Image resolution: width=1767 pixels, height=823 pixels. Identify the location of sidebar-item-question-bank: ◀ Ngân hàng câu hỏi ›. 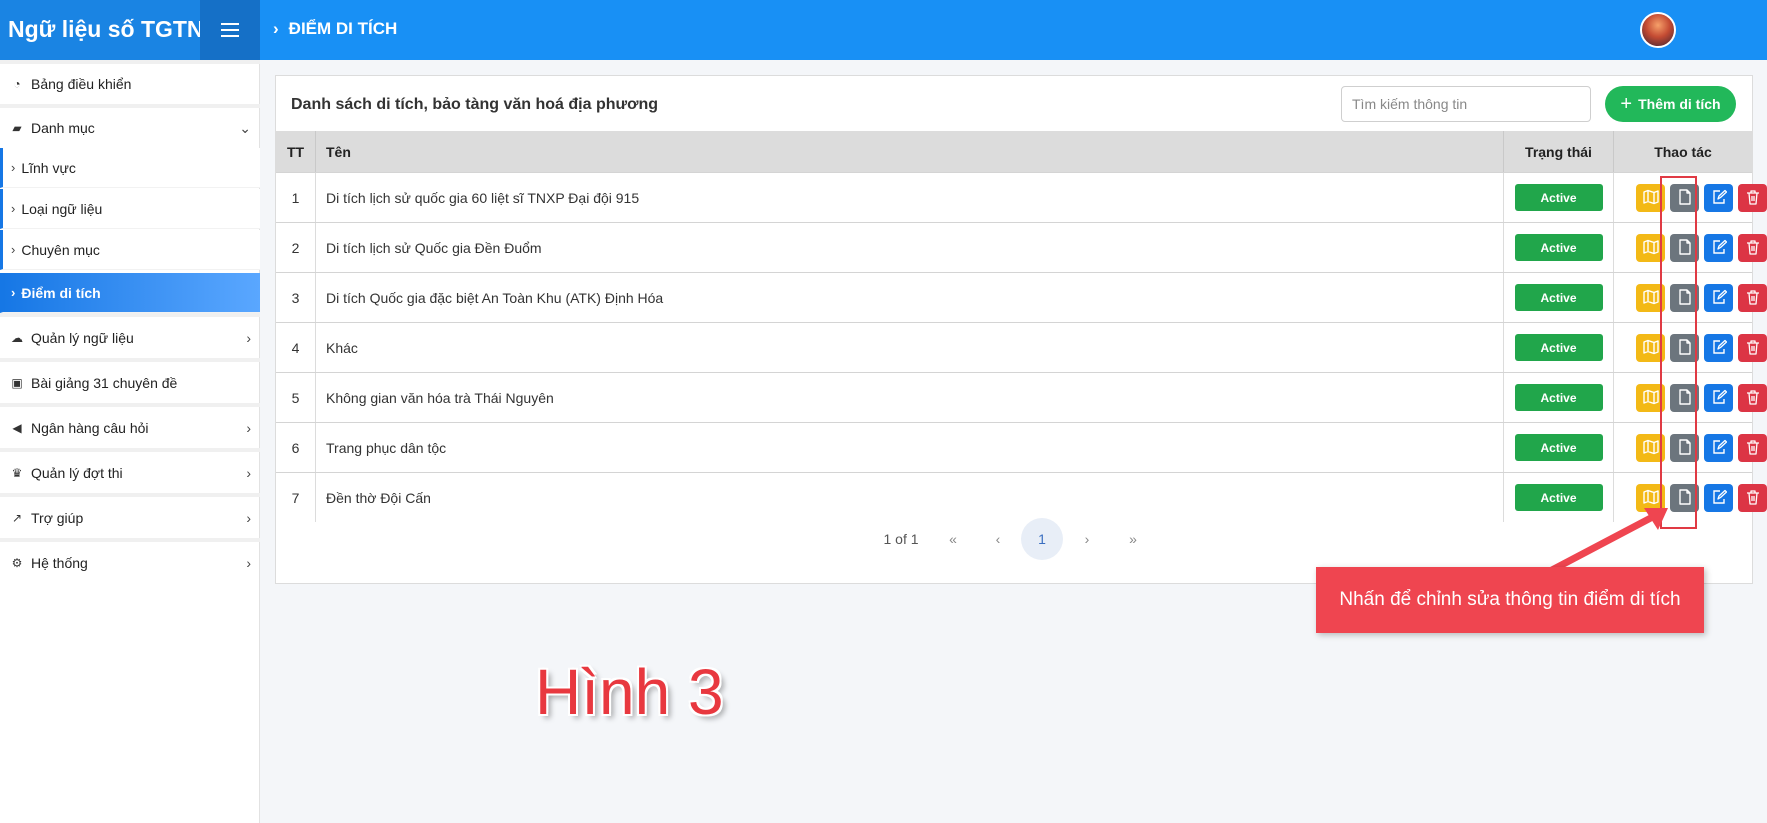
(130, 428).